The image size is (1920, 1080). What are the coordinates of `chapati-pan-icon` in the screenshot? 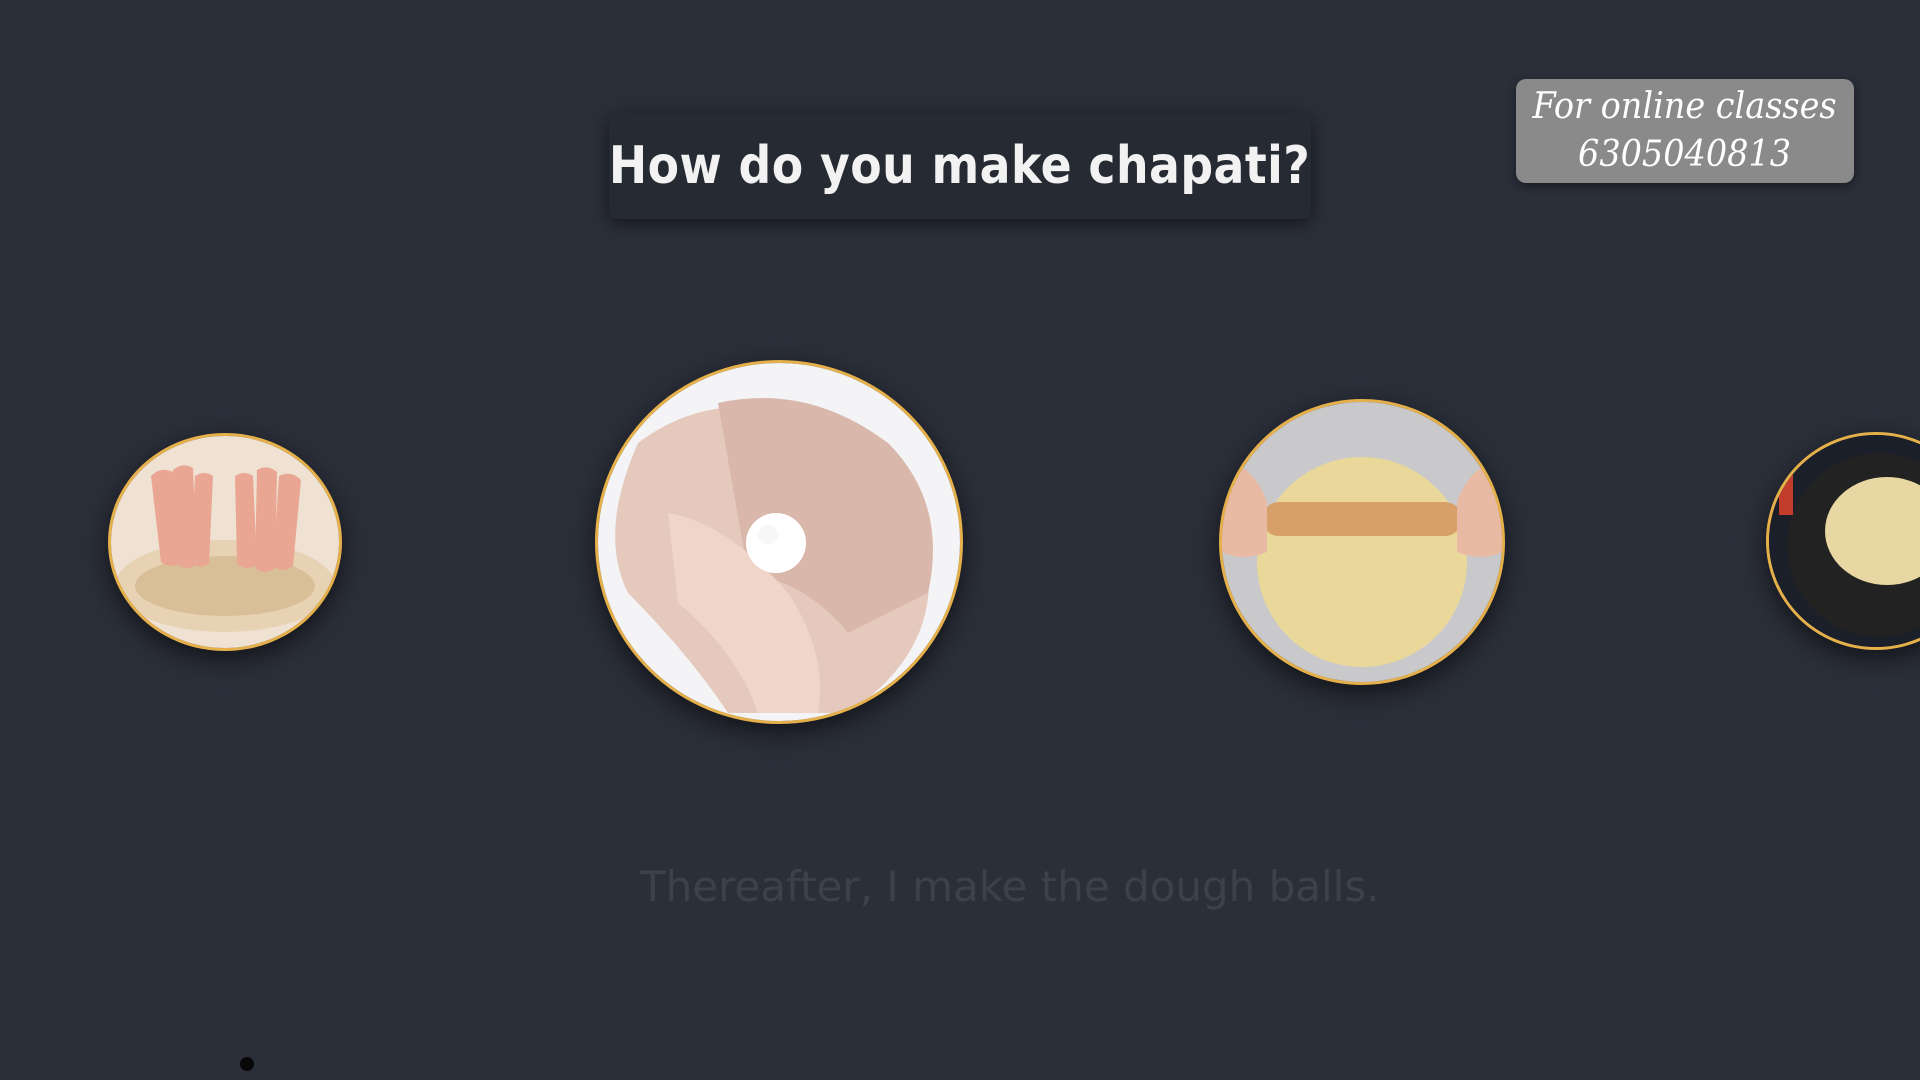 It's located at (1844, 541).